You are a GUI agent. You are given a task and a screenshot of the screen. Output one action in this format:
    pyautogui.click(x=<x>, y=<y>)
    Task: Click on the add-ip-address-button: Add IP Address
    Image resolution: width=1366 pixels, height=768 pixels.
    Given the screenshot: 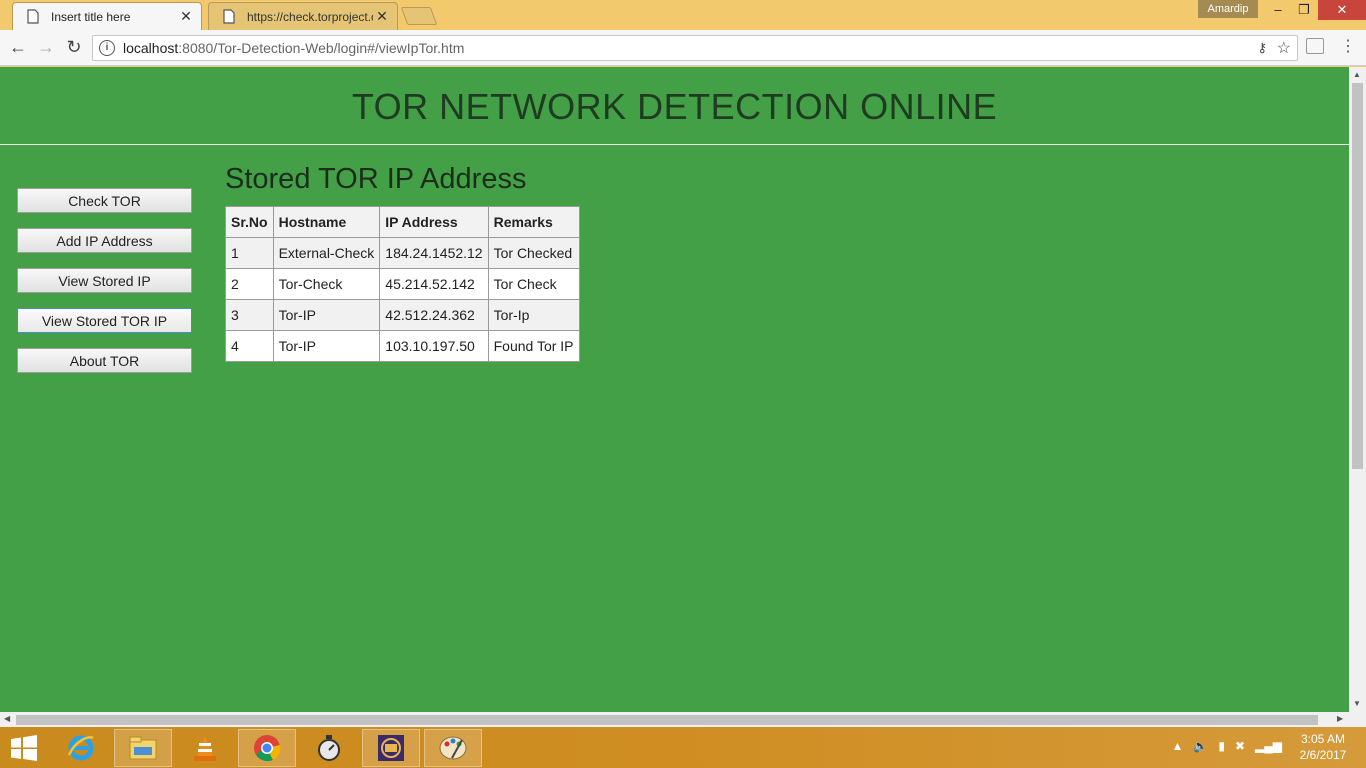 What is the action you would take?
    pyautogui.click(x=104, y=240)
    